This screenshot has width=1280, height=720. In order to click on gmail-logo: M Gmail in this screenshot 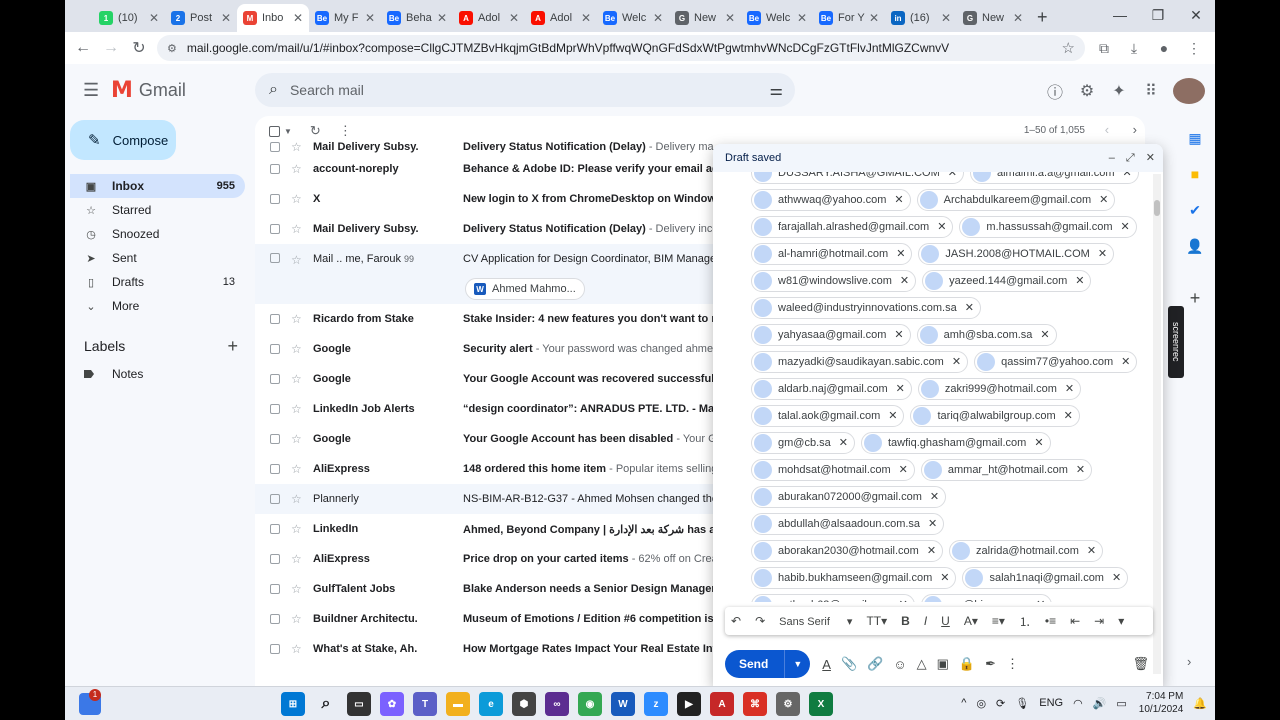, I will do `click(148, 90)`.